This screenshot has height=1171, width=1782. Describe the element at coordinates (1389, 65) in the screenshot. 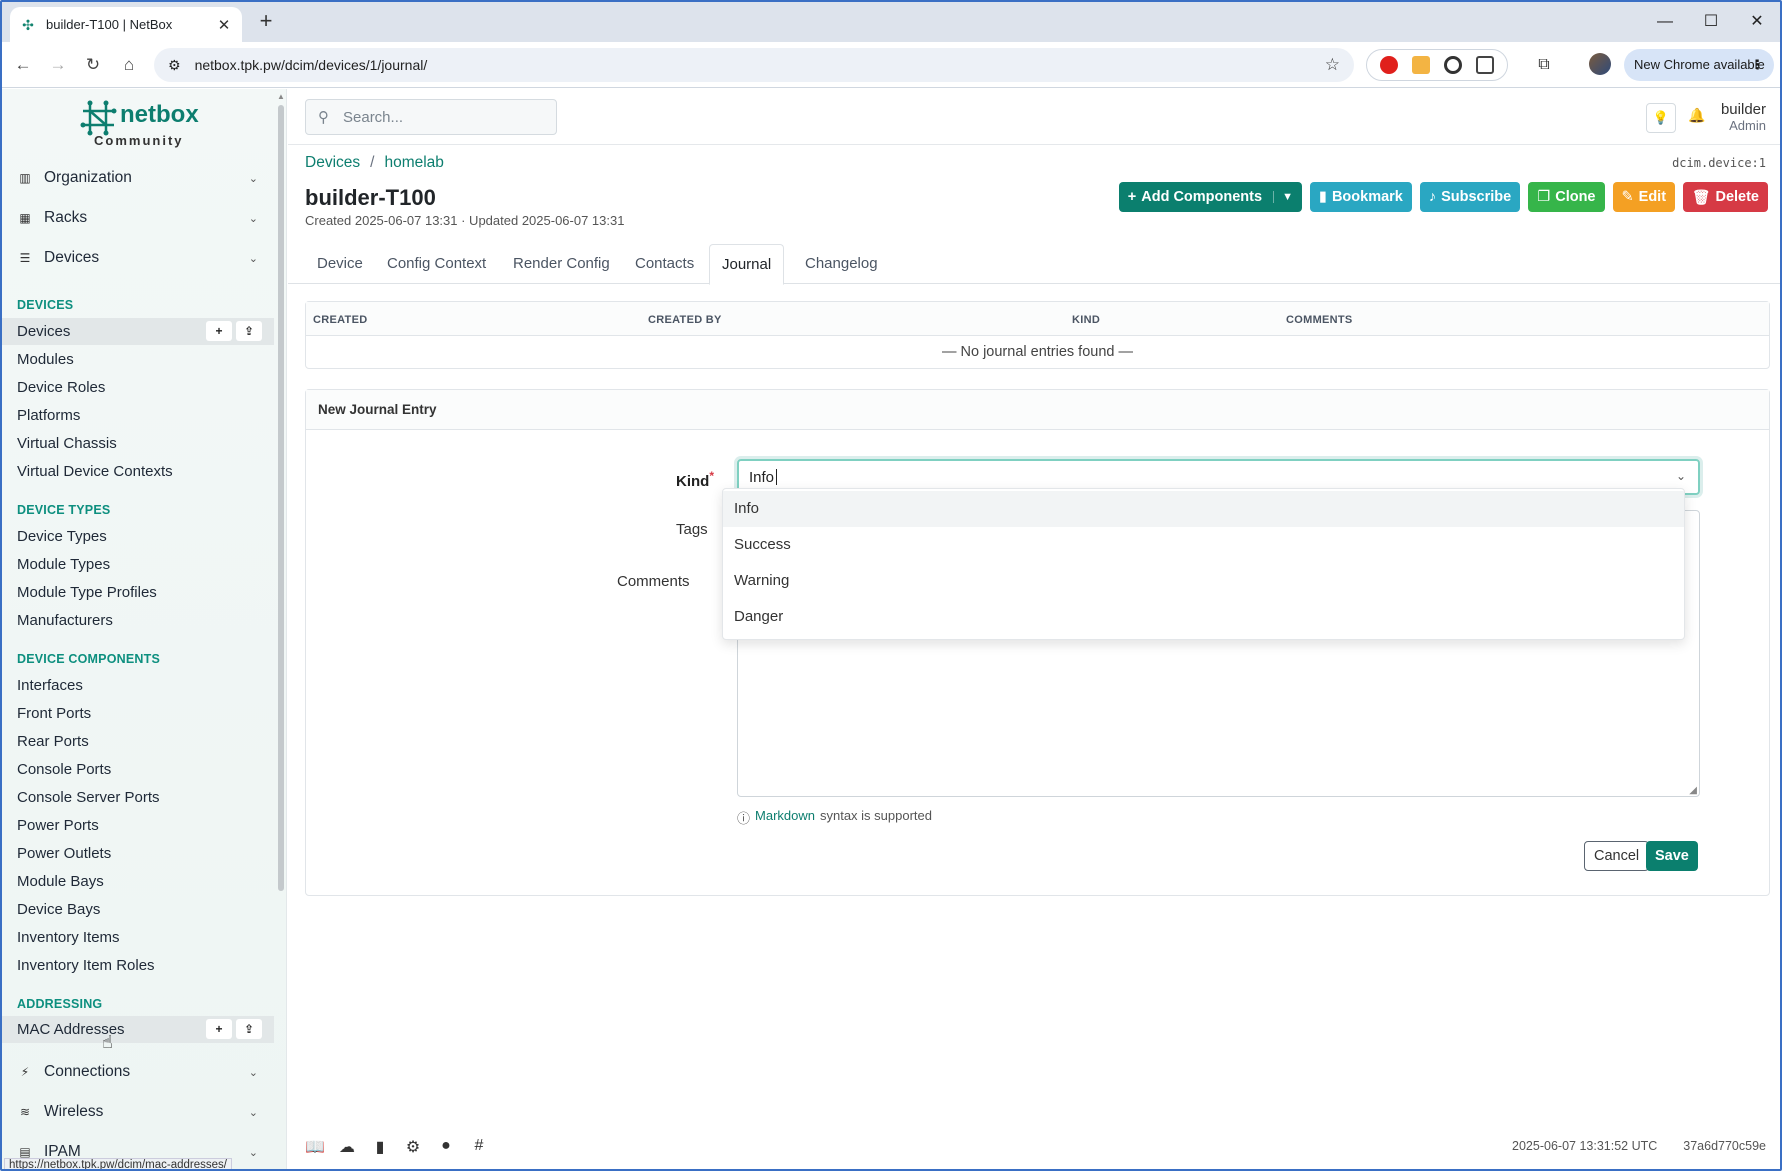

I see `adblock-extension-icon` at that location.